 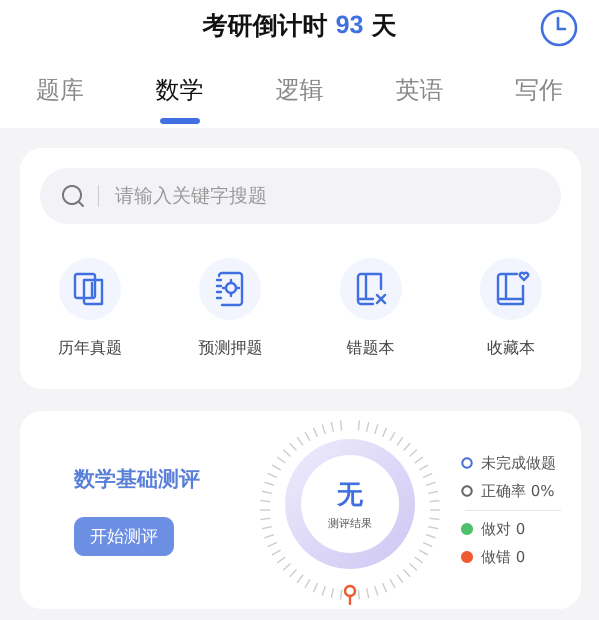 I want to click on shortcut-label: 历年真题, so click(x=90, y=348).